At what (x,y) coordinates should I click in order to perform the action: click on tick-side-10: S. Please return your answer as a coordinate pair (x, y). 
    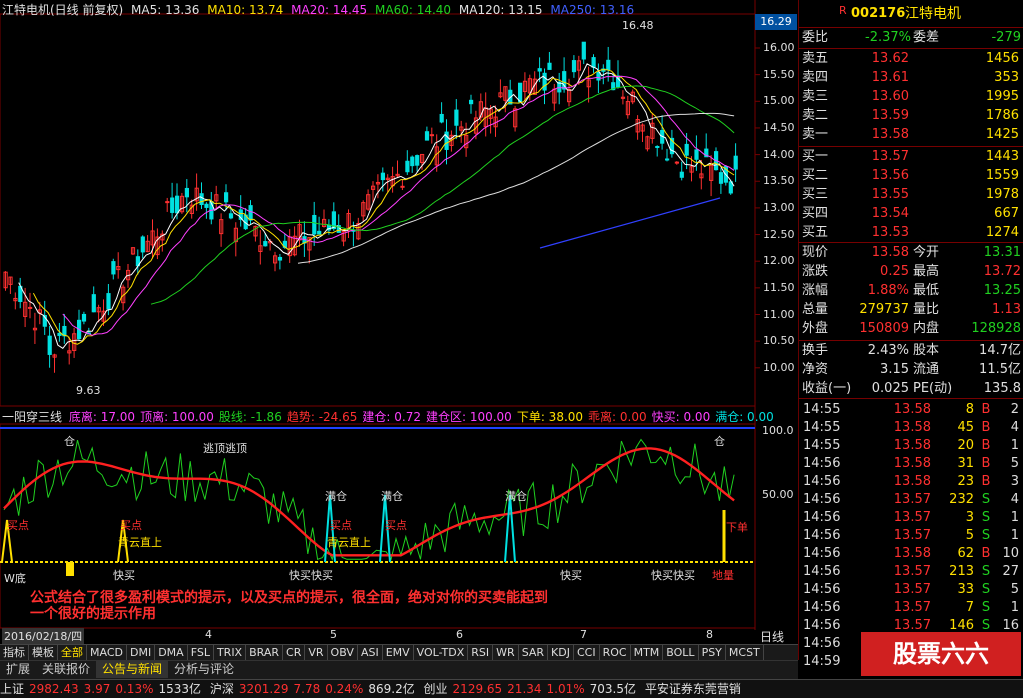
    Looking at the image, I should click on (986, 589).